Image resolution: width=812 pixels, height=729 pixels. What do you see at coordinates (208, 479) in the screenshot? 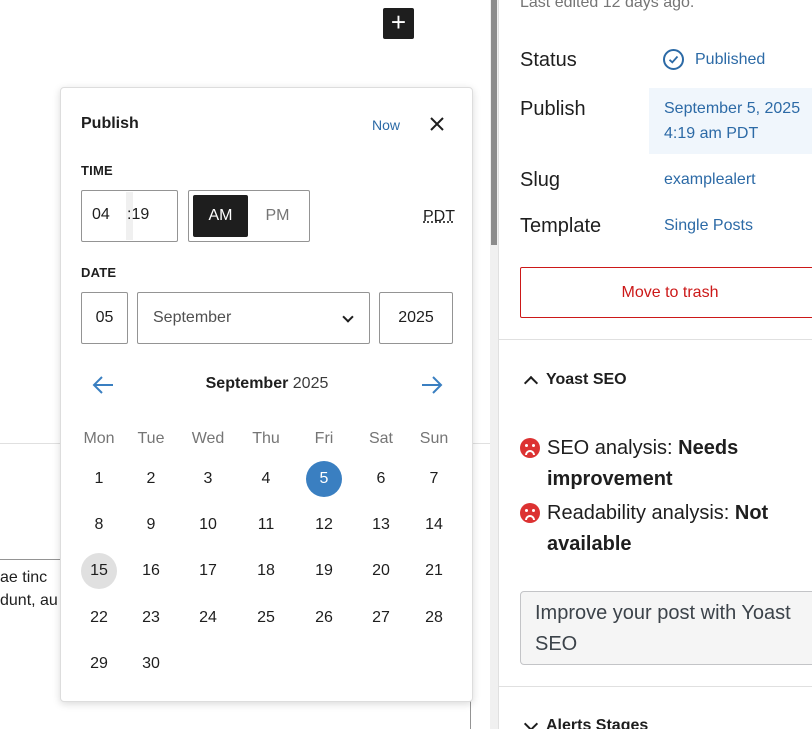
I see `calendar-day: 3` at bounding box center [208, 479].